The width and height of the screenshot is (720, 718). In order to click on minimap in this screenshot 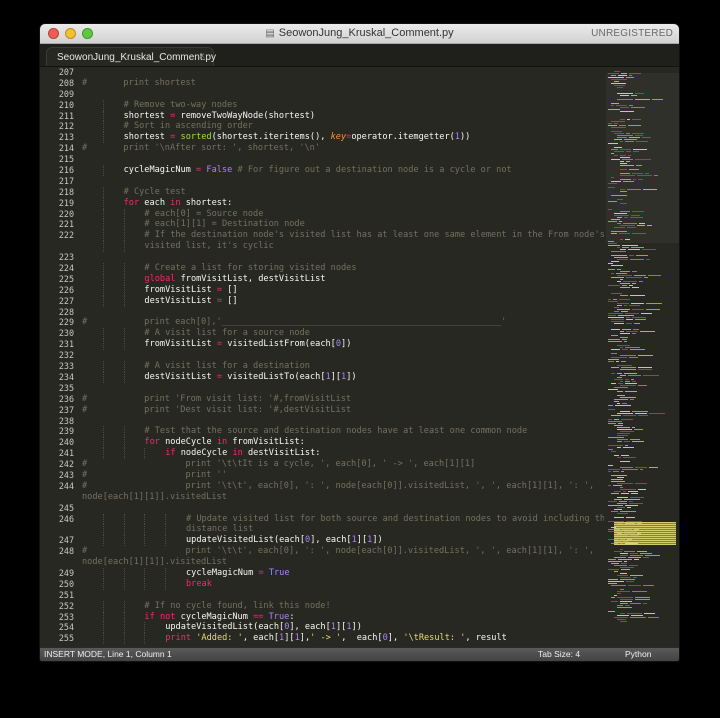, I will do `click(642, 357)`.